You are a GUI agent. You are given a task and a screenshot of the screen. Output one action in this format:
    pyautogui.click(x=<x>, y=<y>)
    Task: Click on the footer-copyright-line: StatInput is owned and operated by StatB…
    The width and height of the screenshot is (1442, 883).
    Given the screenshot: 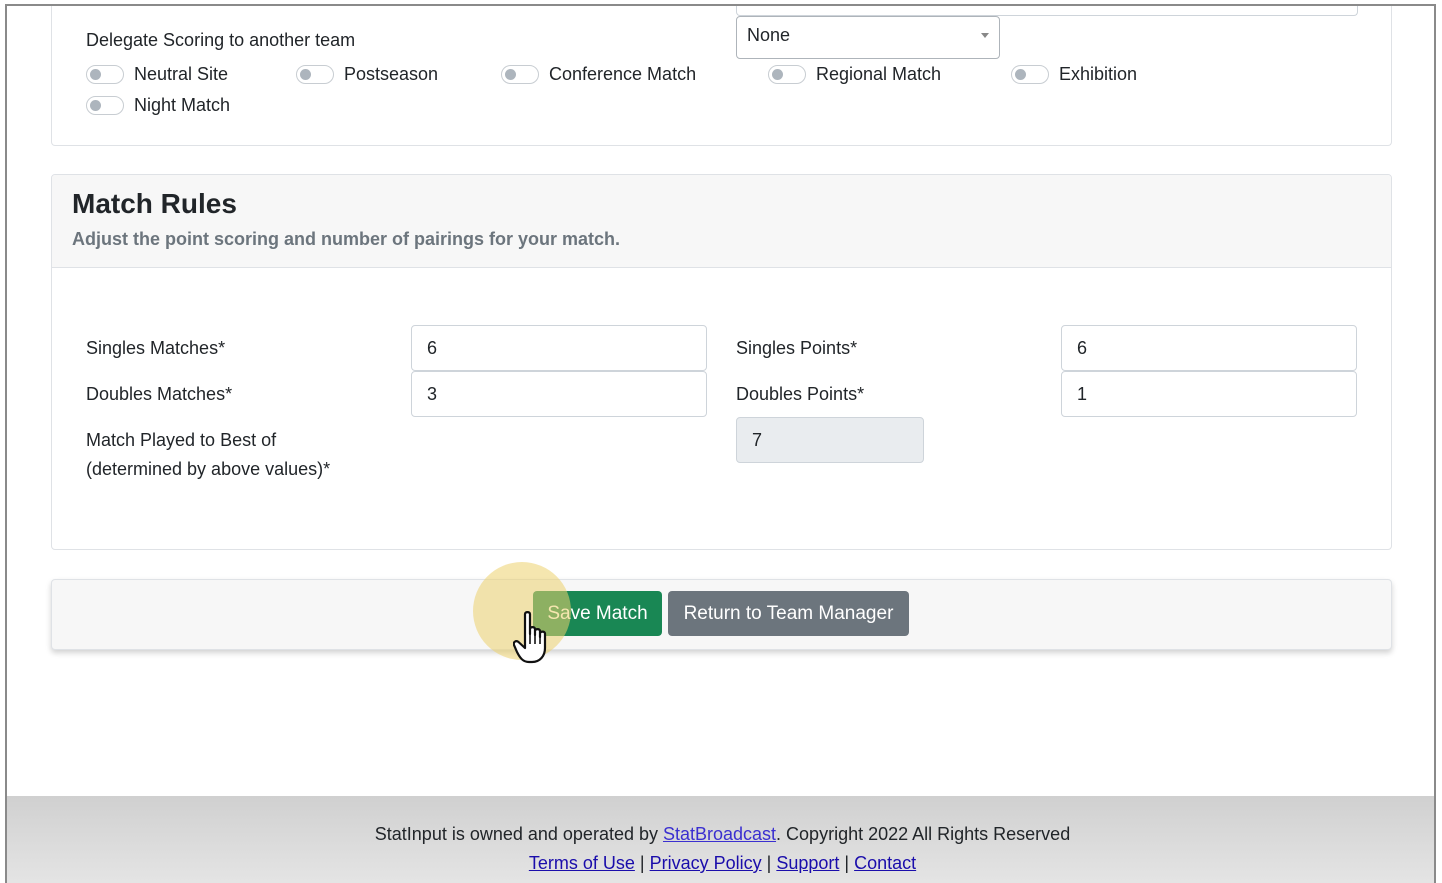 What is the action you would take?
    pyautogui.click(x=720, y=834)
    